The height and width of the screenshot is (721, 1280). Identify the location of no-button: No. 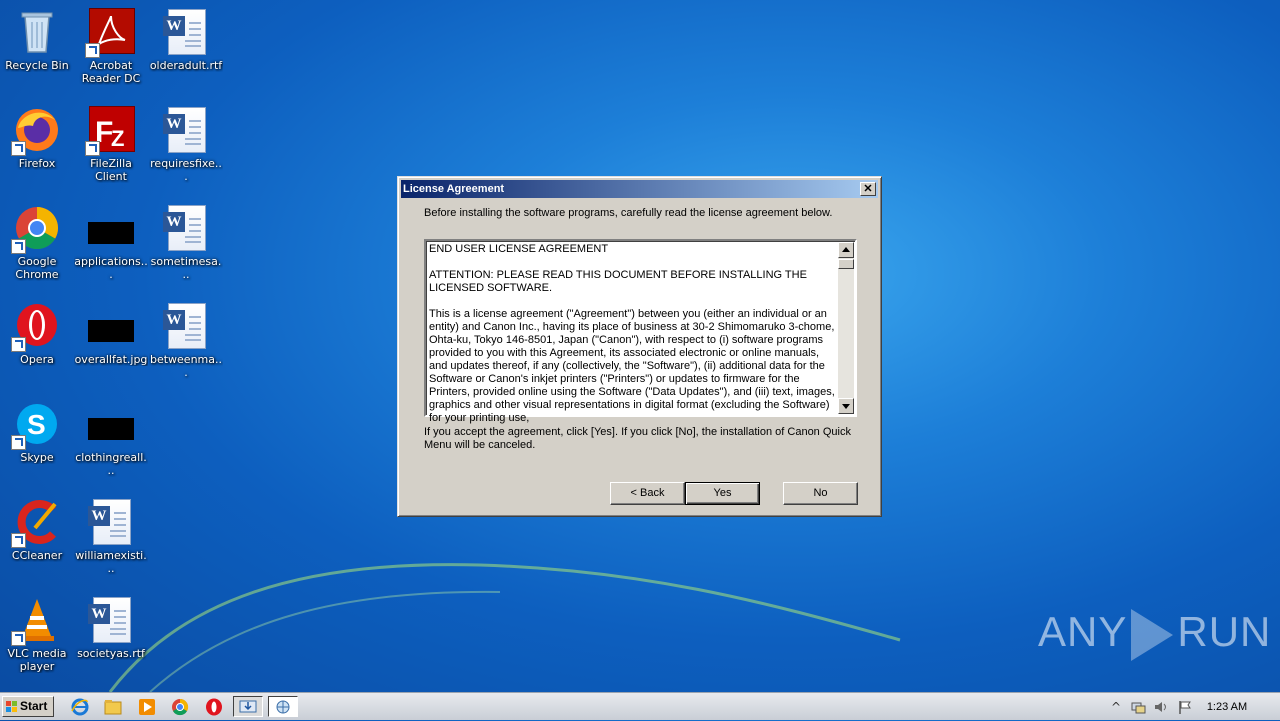
(820, 493).